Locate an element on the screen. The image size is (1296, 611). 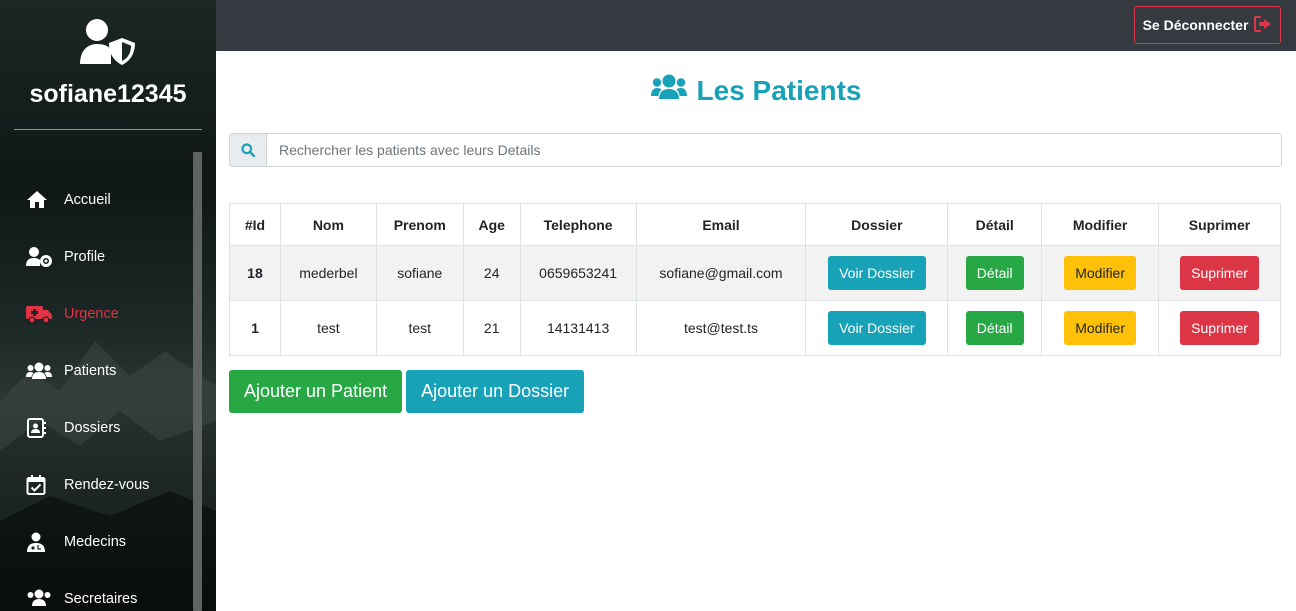
sidebar-item-dossiers: Dossiers is located at coordinates (96, 427).